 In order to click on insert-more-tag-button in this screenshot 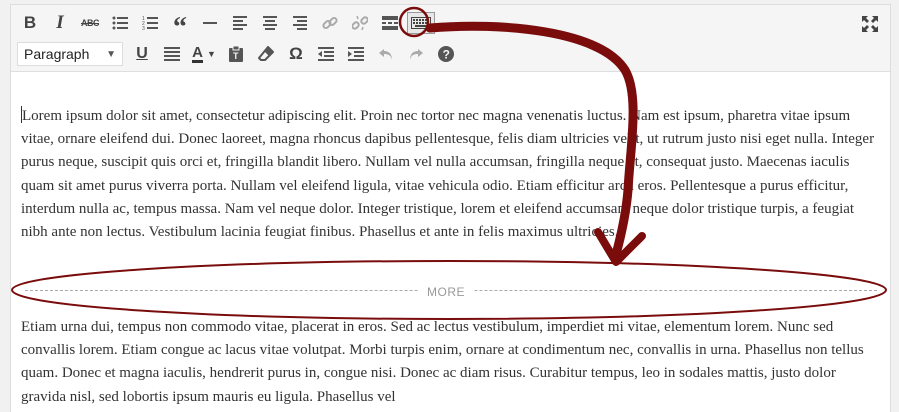, I will do `click(390, 23)`.